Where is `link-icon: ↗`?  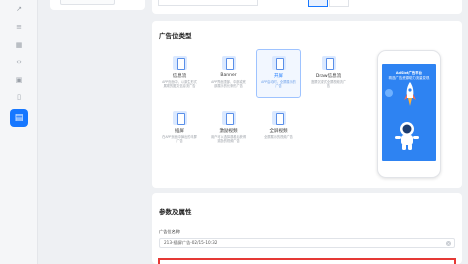 link-icon: ↗ is located at coordinates (19, 9).